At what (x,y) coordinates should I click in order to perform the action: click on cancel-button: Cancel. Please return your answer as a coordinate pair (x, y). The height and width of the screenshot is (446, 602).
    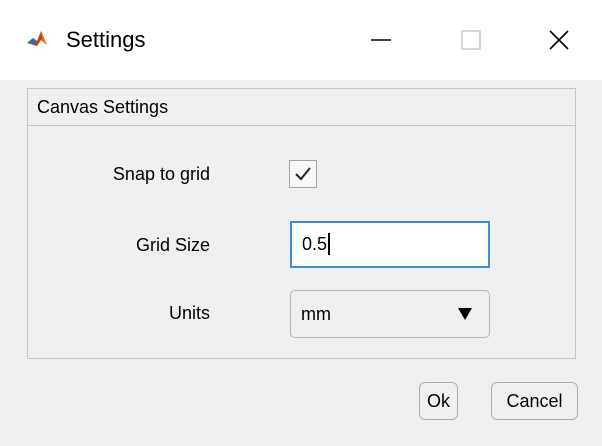
    Looking at the image, I should click on (534, 401).